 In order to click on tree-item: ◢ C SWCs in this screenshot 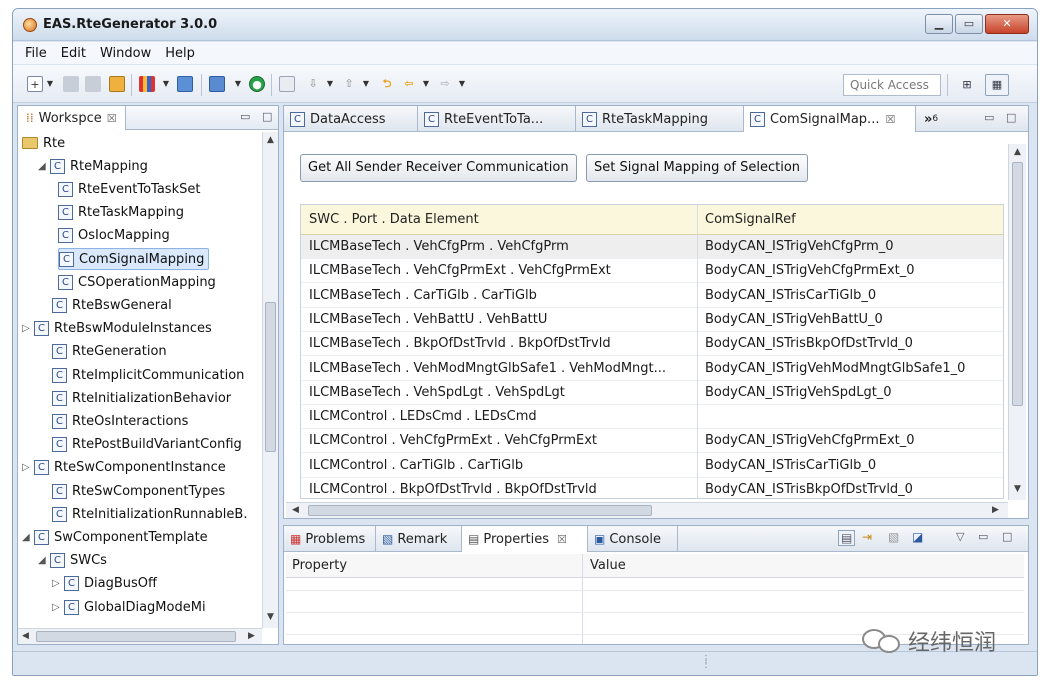, I will do `click(72, 561)`.